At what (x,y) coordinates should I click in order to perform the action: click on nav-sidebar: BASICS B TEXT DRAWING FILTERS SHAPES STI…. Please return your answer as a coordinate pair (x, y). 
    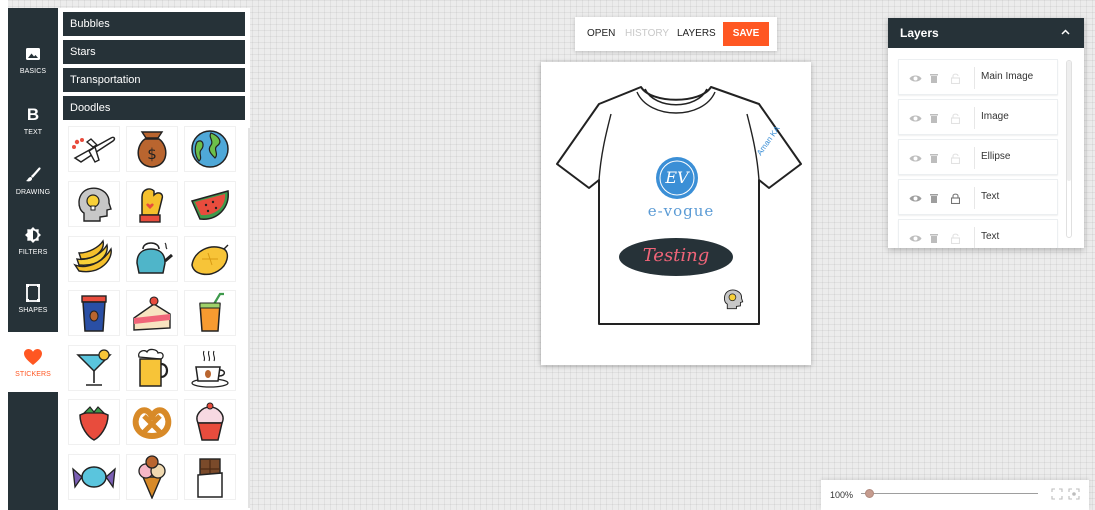
    Looking at the image, I should click on (33, 259).